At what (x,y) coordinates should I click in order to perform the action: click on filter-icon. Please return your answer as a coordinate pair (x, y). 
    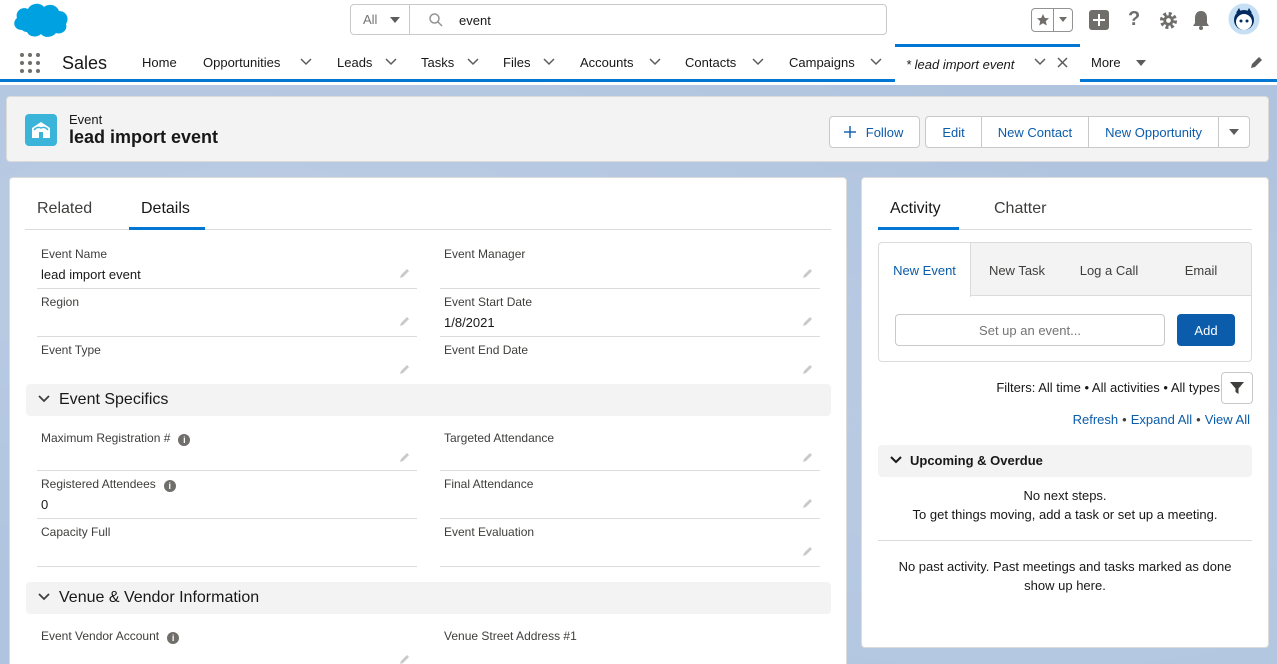
    Looking at the image, I should click on (1237, 388).